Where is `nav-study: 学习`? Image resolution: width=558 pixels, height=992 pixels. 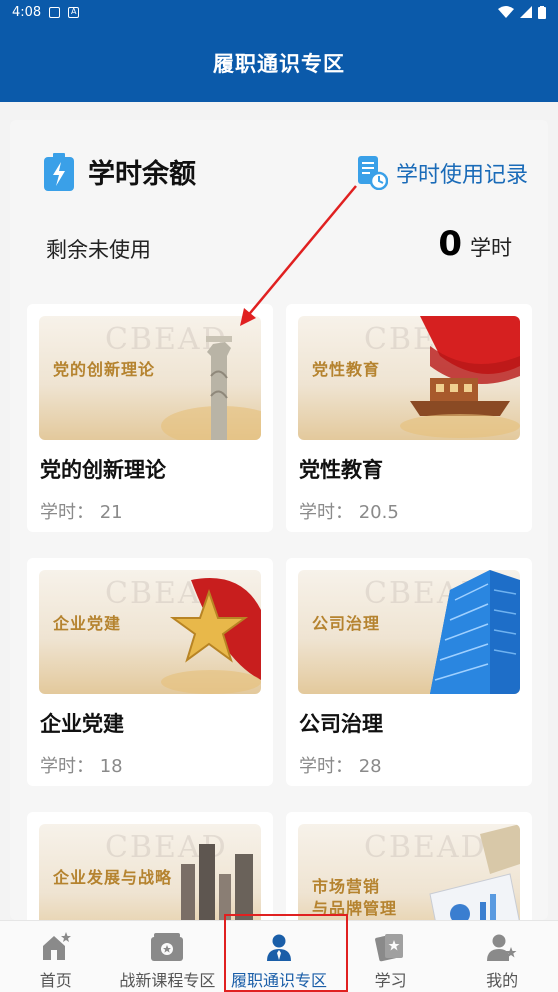 nav-study: 学习 is located at coordinates (391, 956).